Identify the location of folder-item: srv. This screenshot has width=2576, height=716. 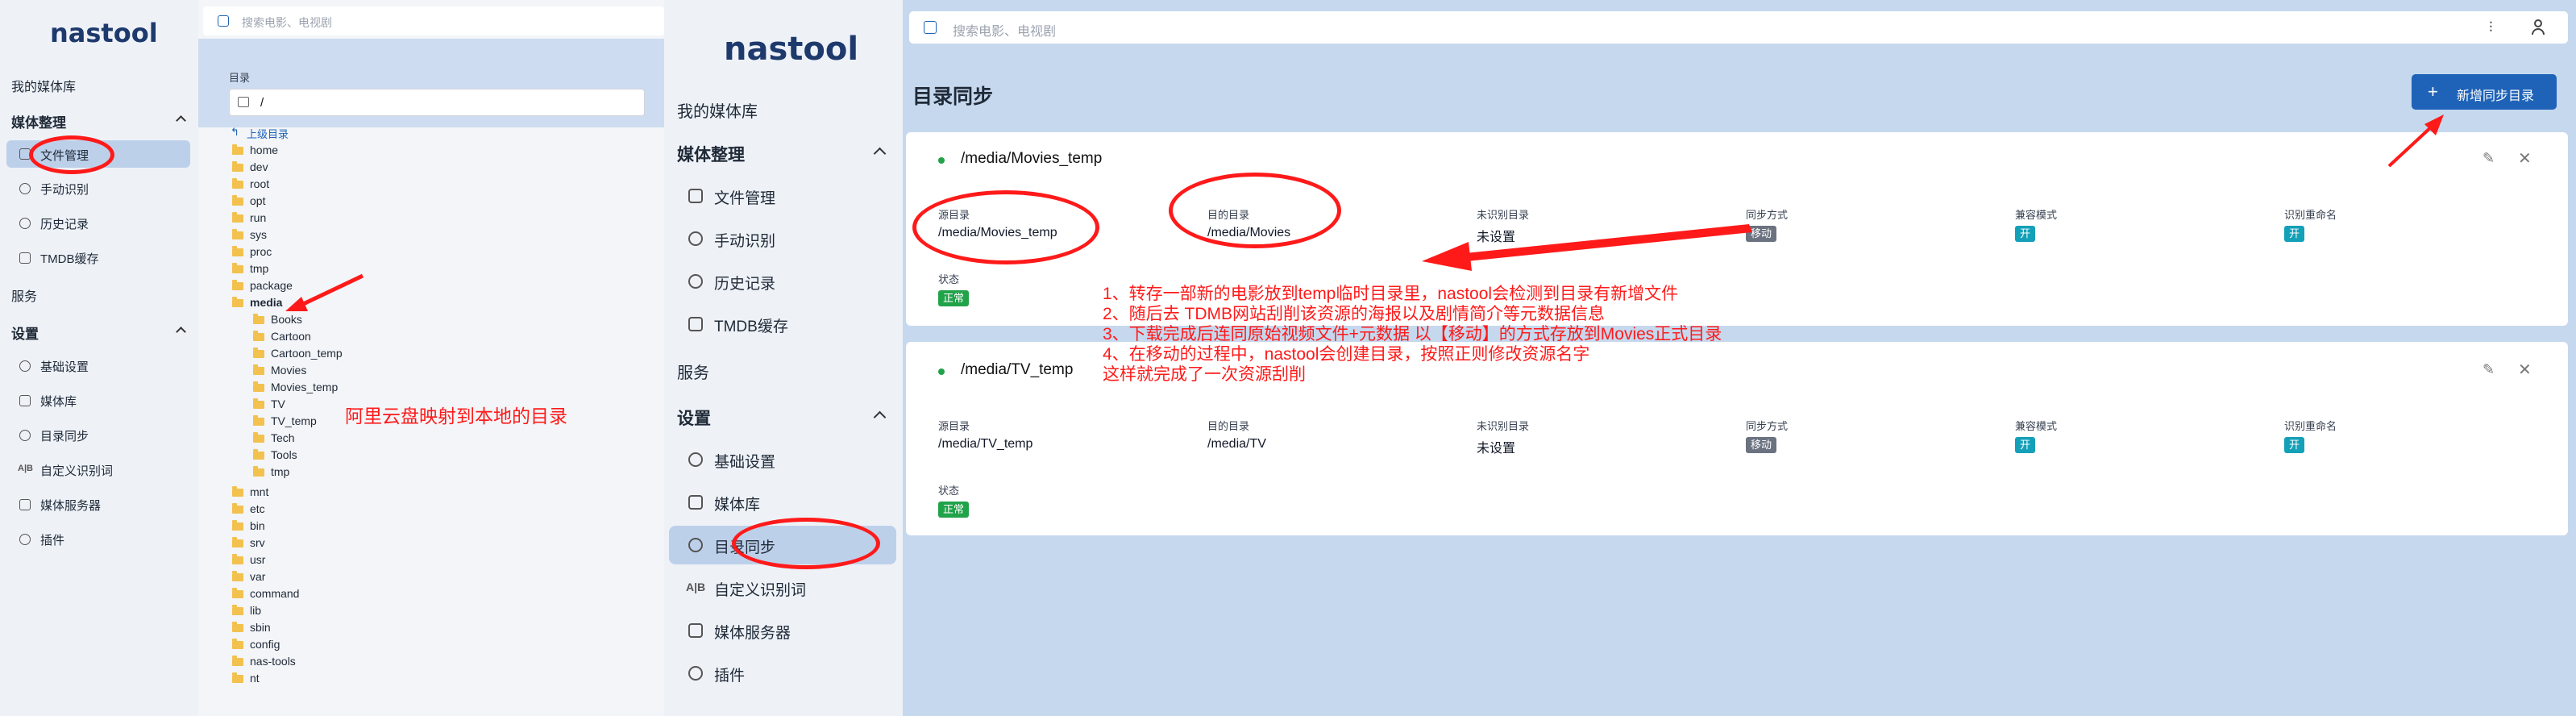
(257, 542).